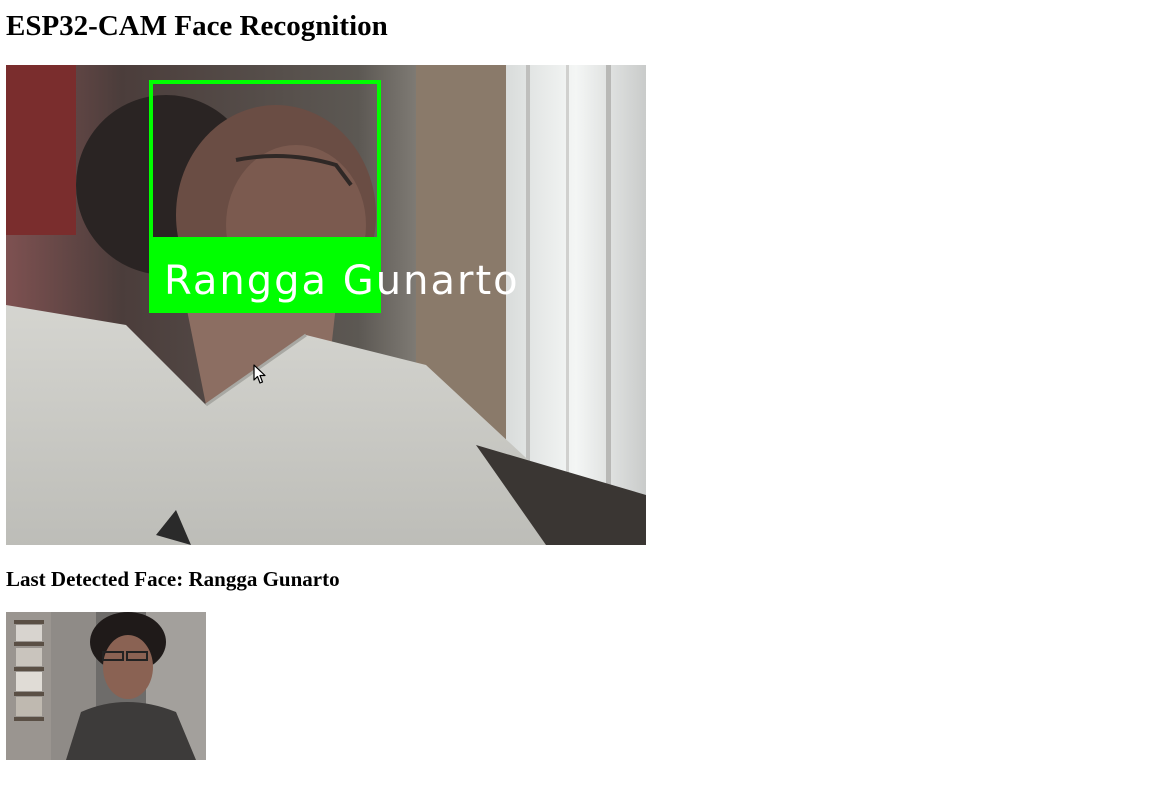 The image size is (1162, 785). Describe the element at coordinates (259, 374) in the screenshot. I see `mouse-pointer-icon` at that location.